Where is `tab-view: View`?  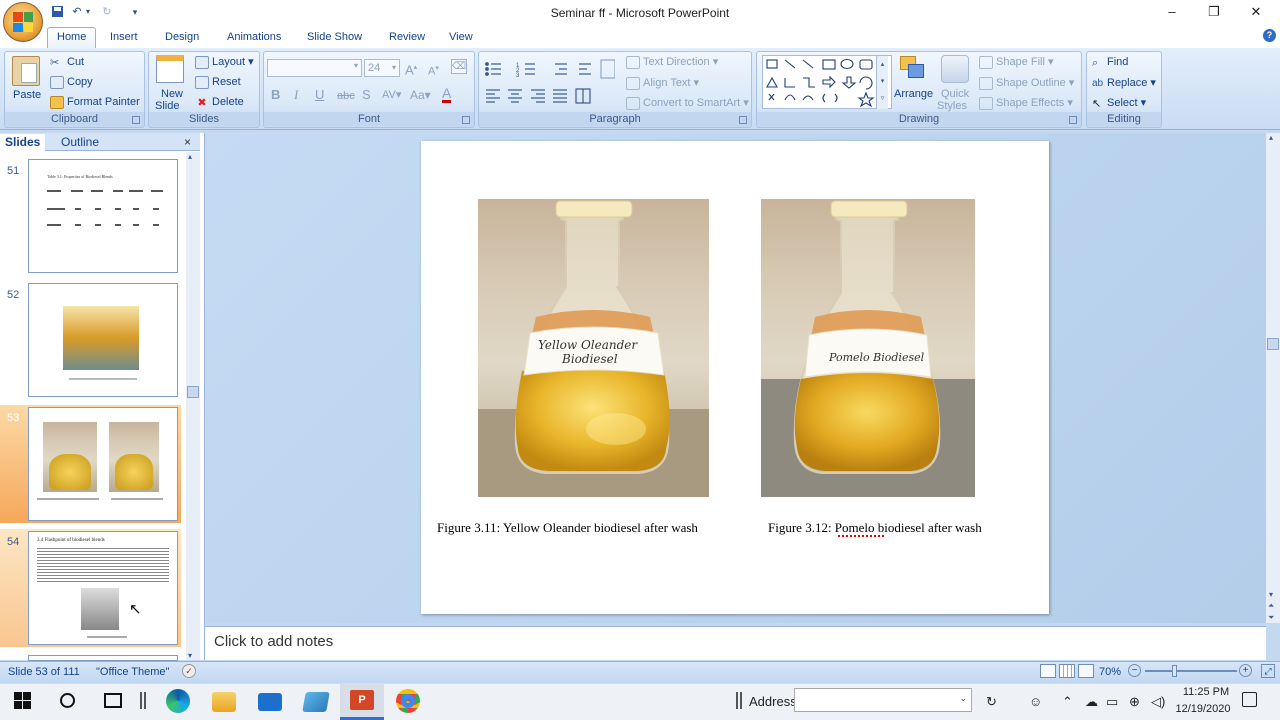
tab-view: View is located at coordinates (461, 38).